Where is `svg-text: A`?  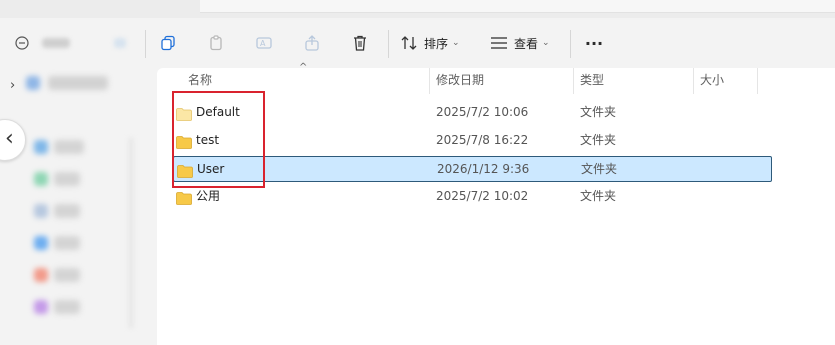
svg-text: A is located at coordinates (263, 43).